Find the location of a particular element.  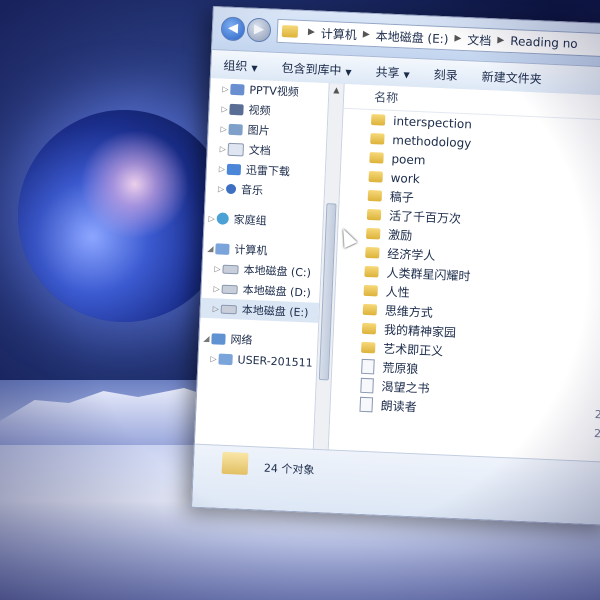

nav-item-network-pc: ▷ USER-201511 is located at coordinates (257, 360).